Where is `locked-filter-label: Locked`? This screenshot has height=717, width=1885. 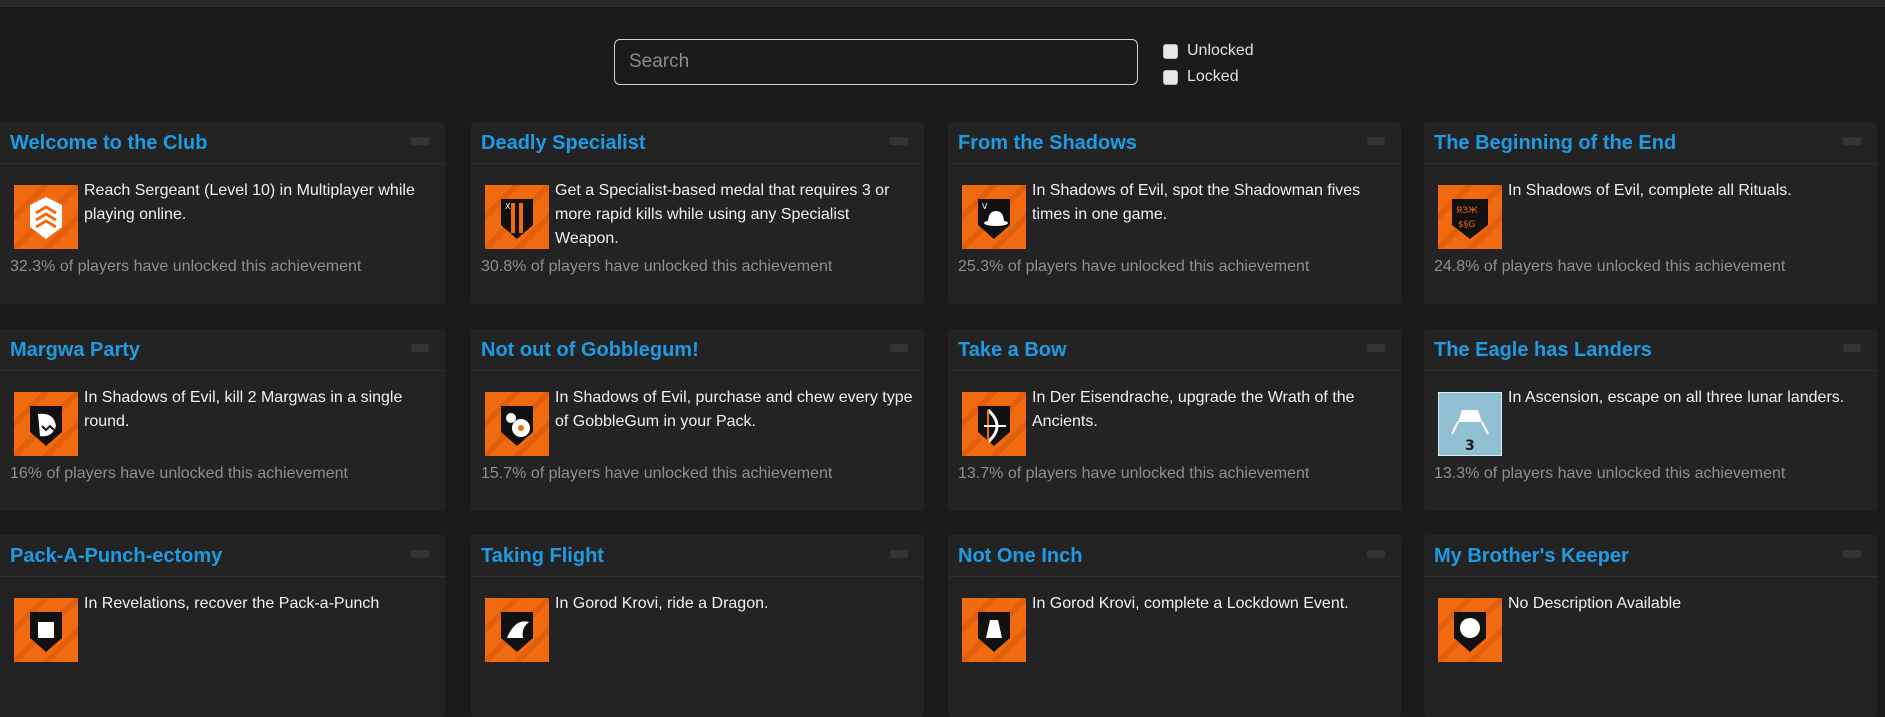 locked-filter-label: Locked is located at coordinates (1213, 76).